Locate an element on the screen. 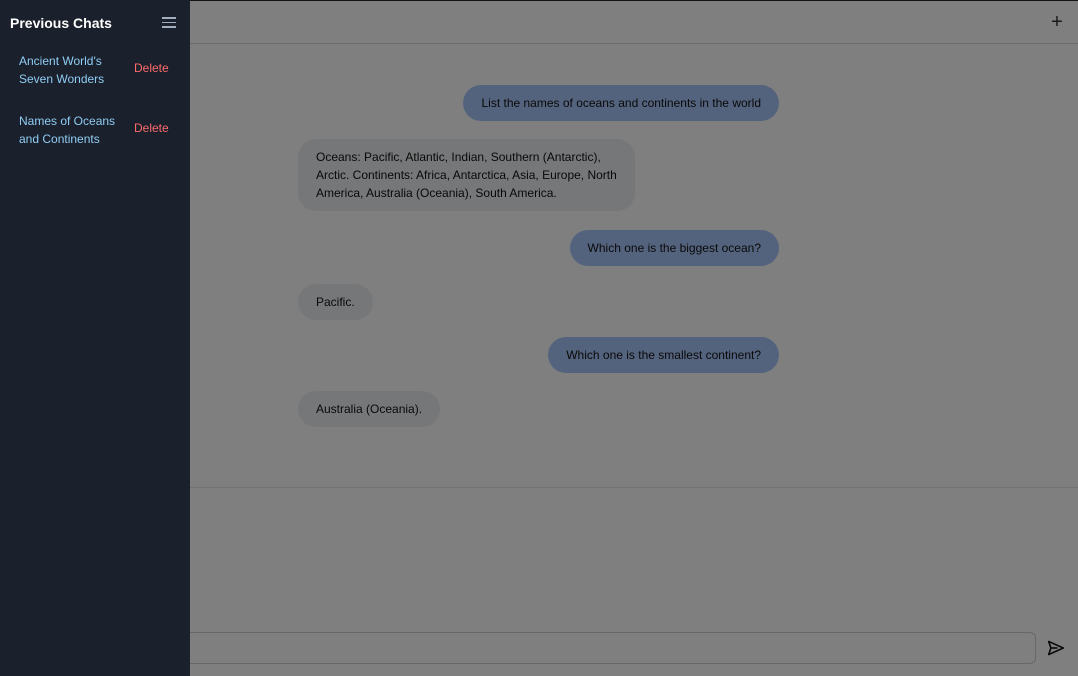 The image size is (1078, 676). chat-item: Ancient World's Seven Wonders Delete is located at coordinates (101, 72).